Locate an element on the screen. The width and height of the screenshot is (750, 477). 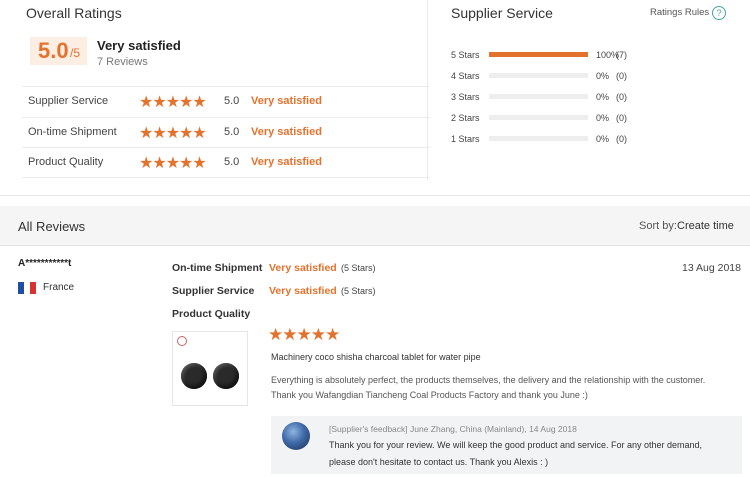
category-label: Product Quality is located at coordinates (66, 162).